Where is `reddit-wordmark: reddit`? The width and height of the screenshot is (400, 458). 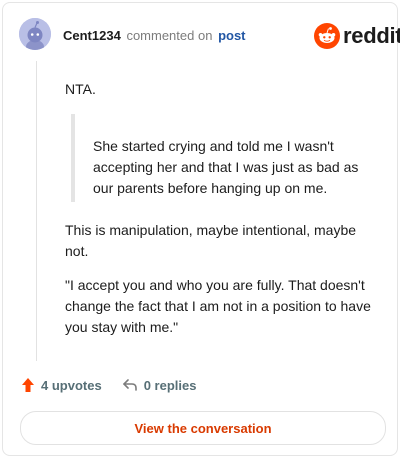 reddit-wordmark: reddit is located at coordinates (371, 35).